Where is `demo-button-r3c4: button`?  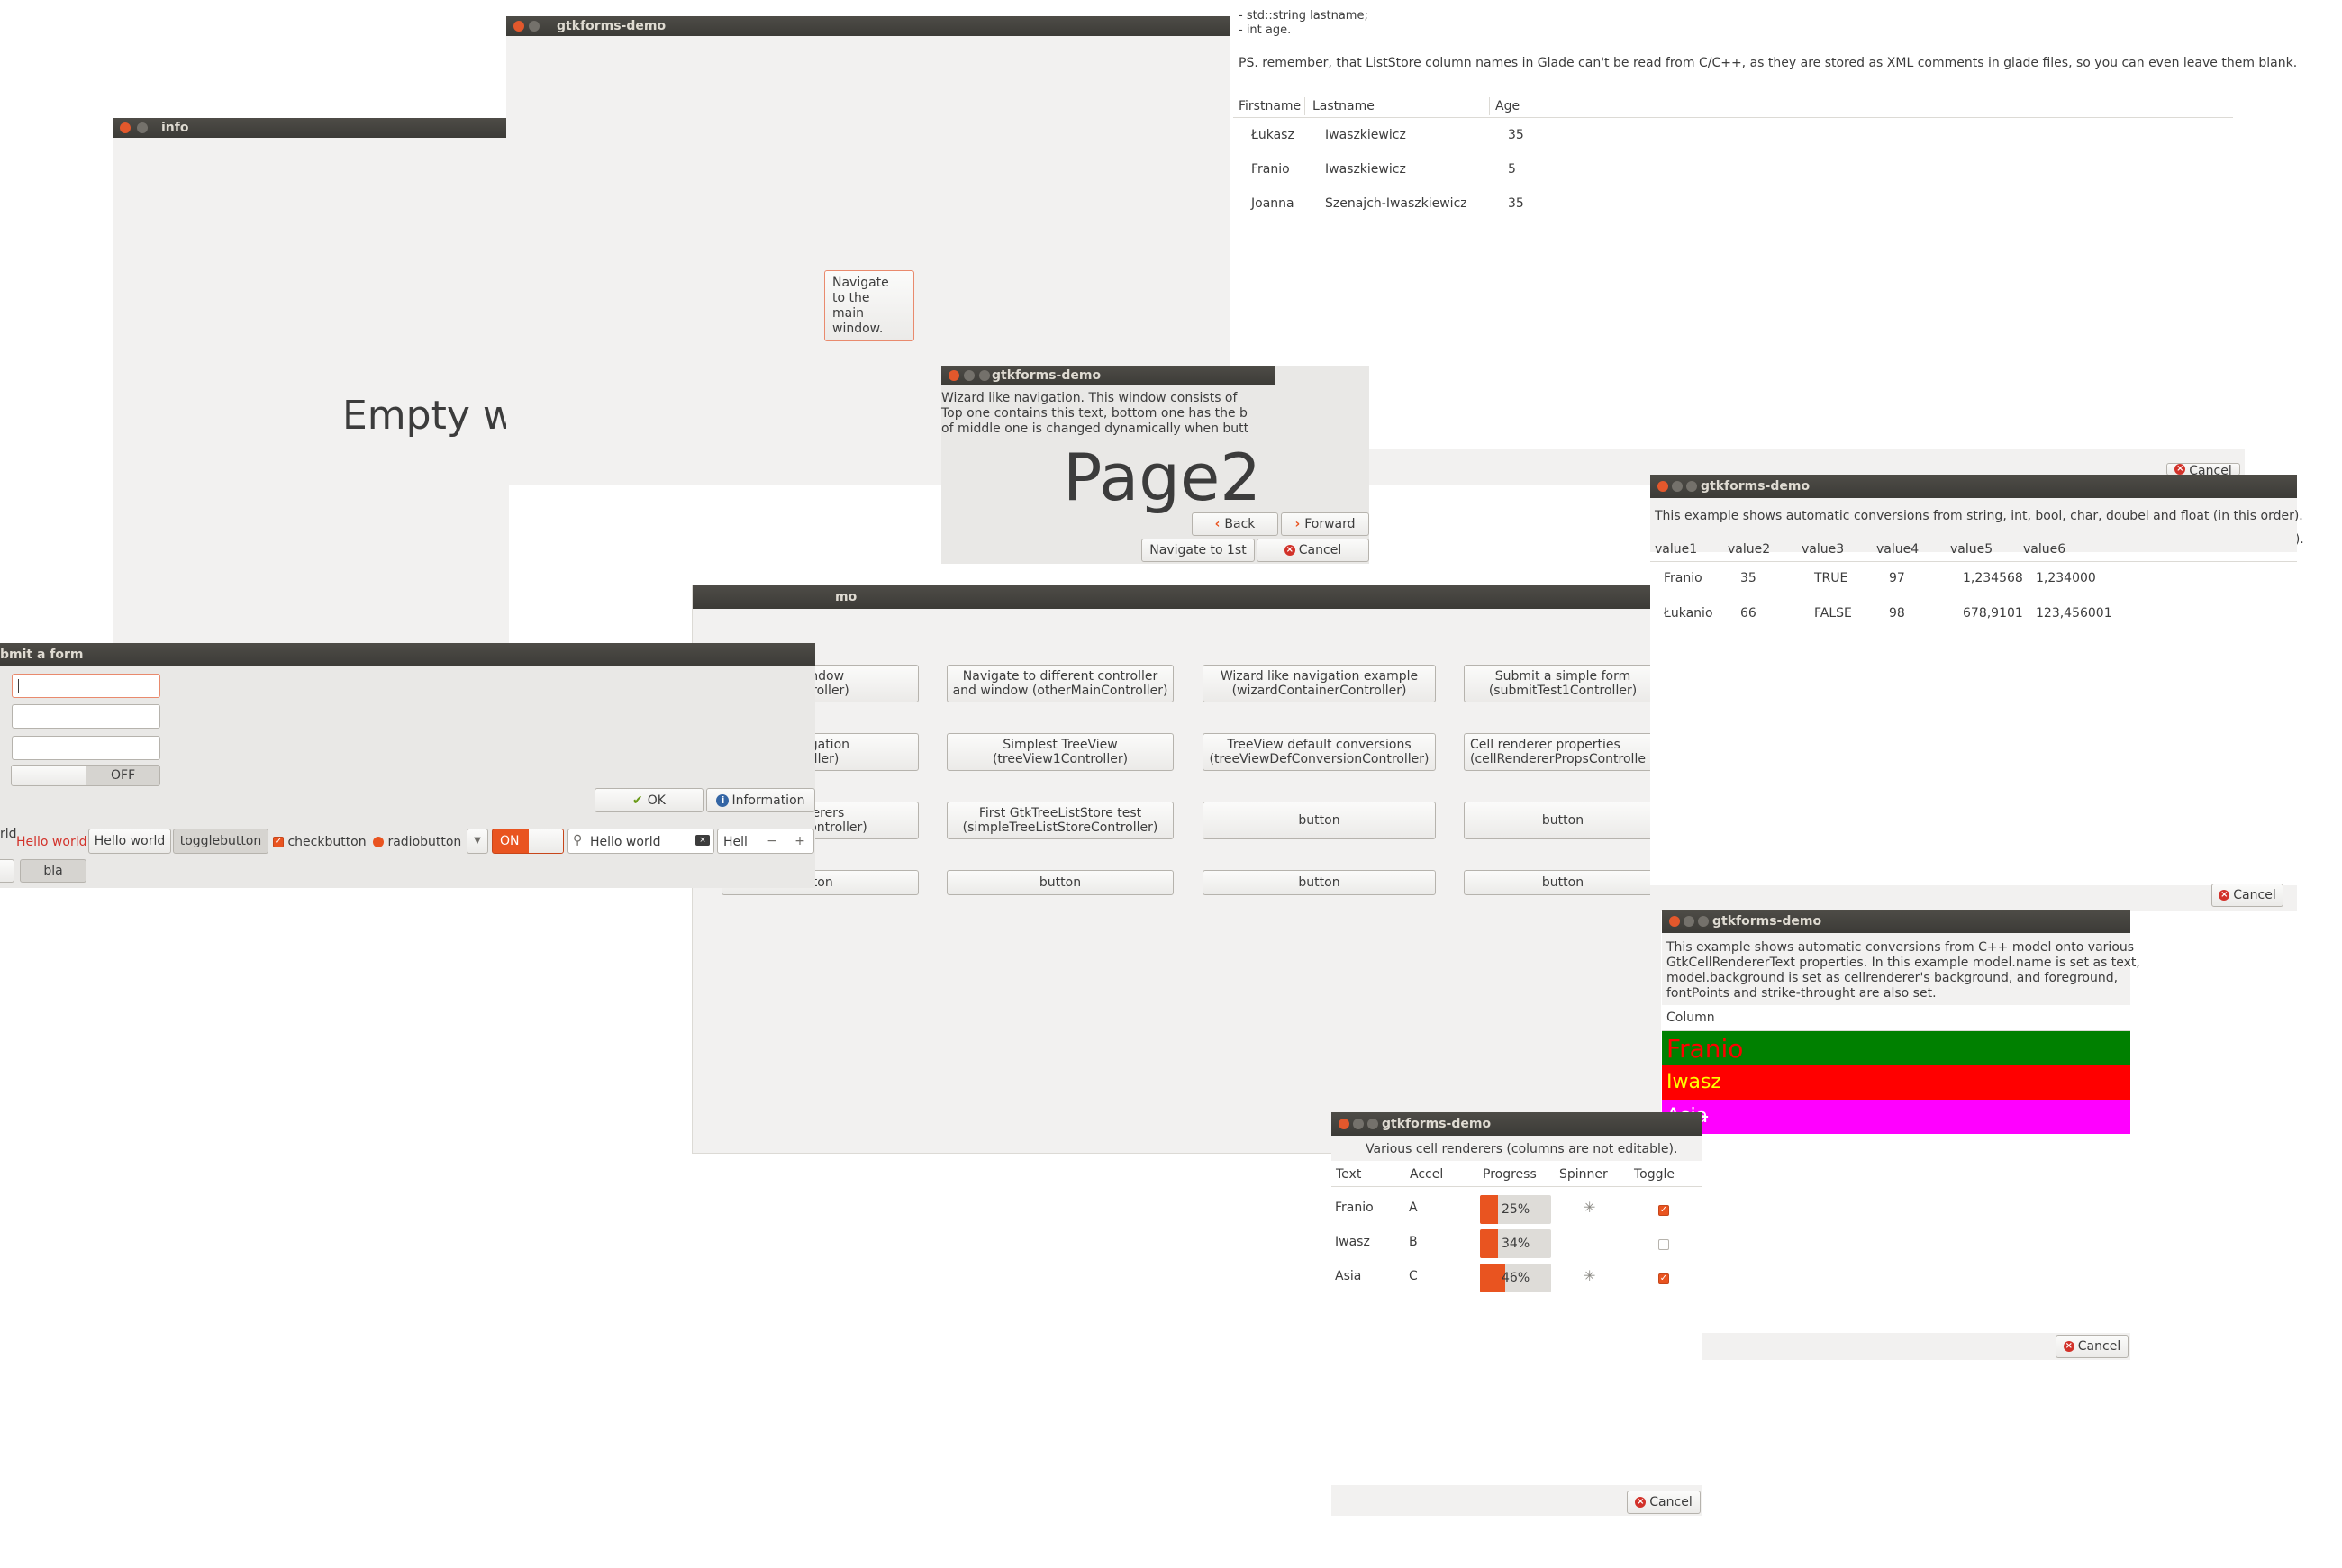 demo-button-r3c4: button is located at coordinates (1563, 820).